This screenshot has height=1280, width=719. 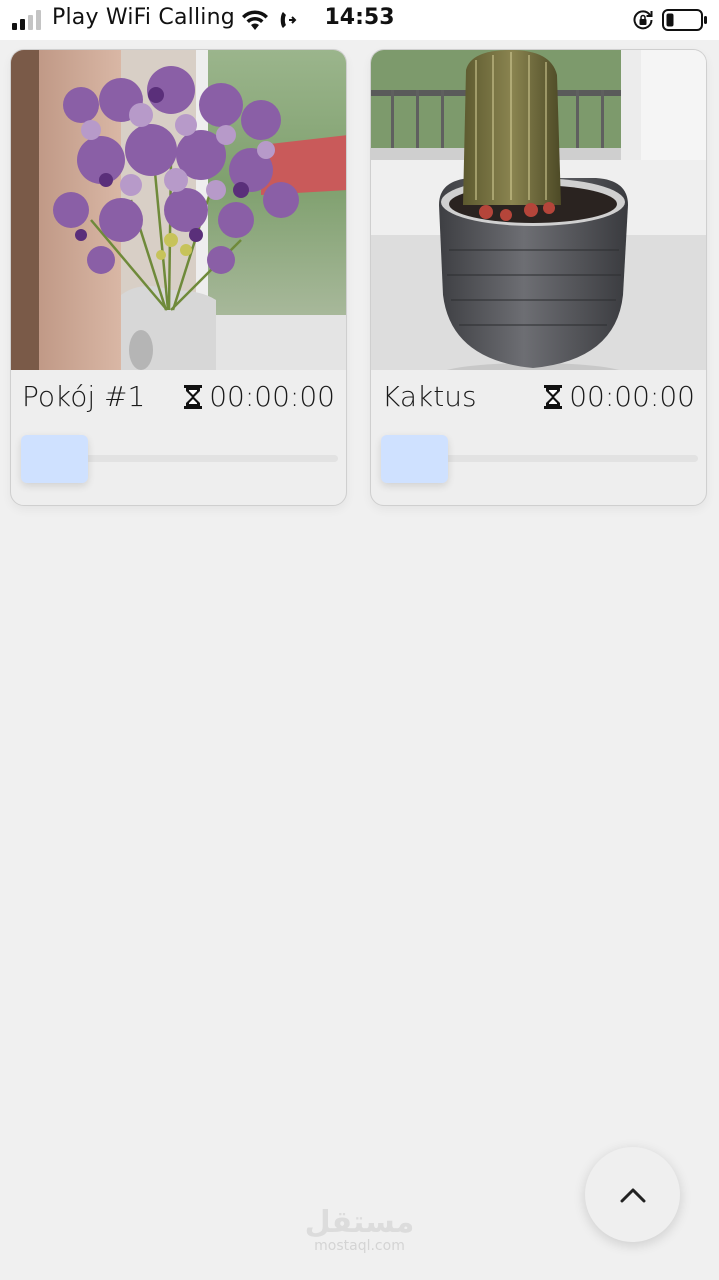 I want to click on status-bar: Play WiFi Calling 14:53, so click(x=359, y=20).